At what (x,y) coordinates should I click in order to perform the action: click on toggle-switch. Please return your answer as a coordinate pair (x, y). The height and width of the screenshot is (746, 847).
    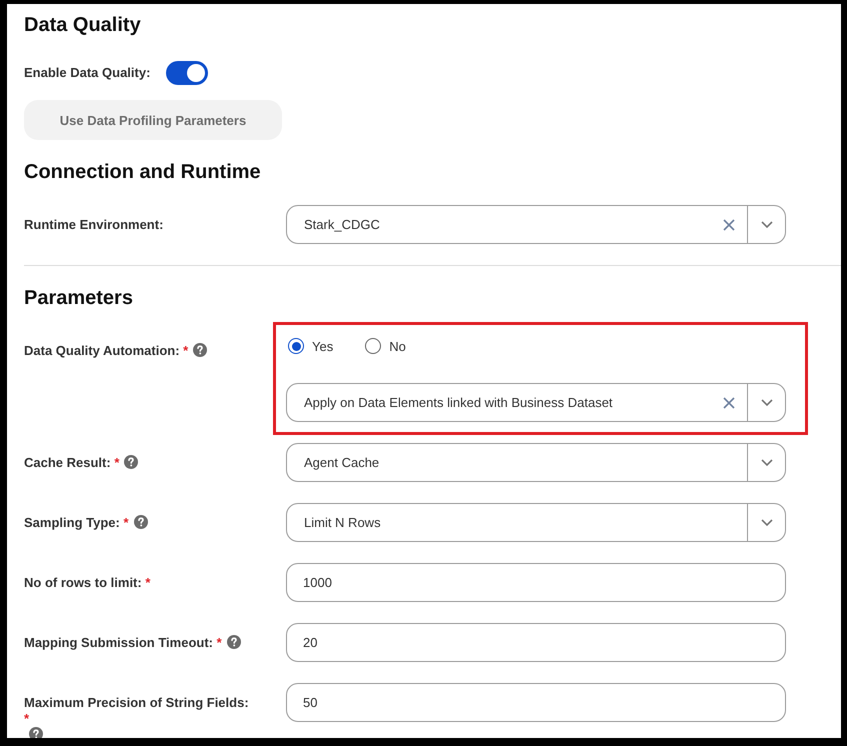
    Looking at the image, I should click on (187, 73).